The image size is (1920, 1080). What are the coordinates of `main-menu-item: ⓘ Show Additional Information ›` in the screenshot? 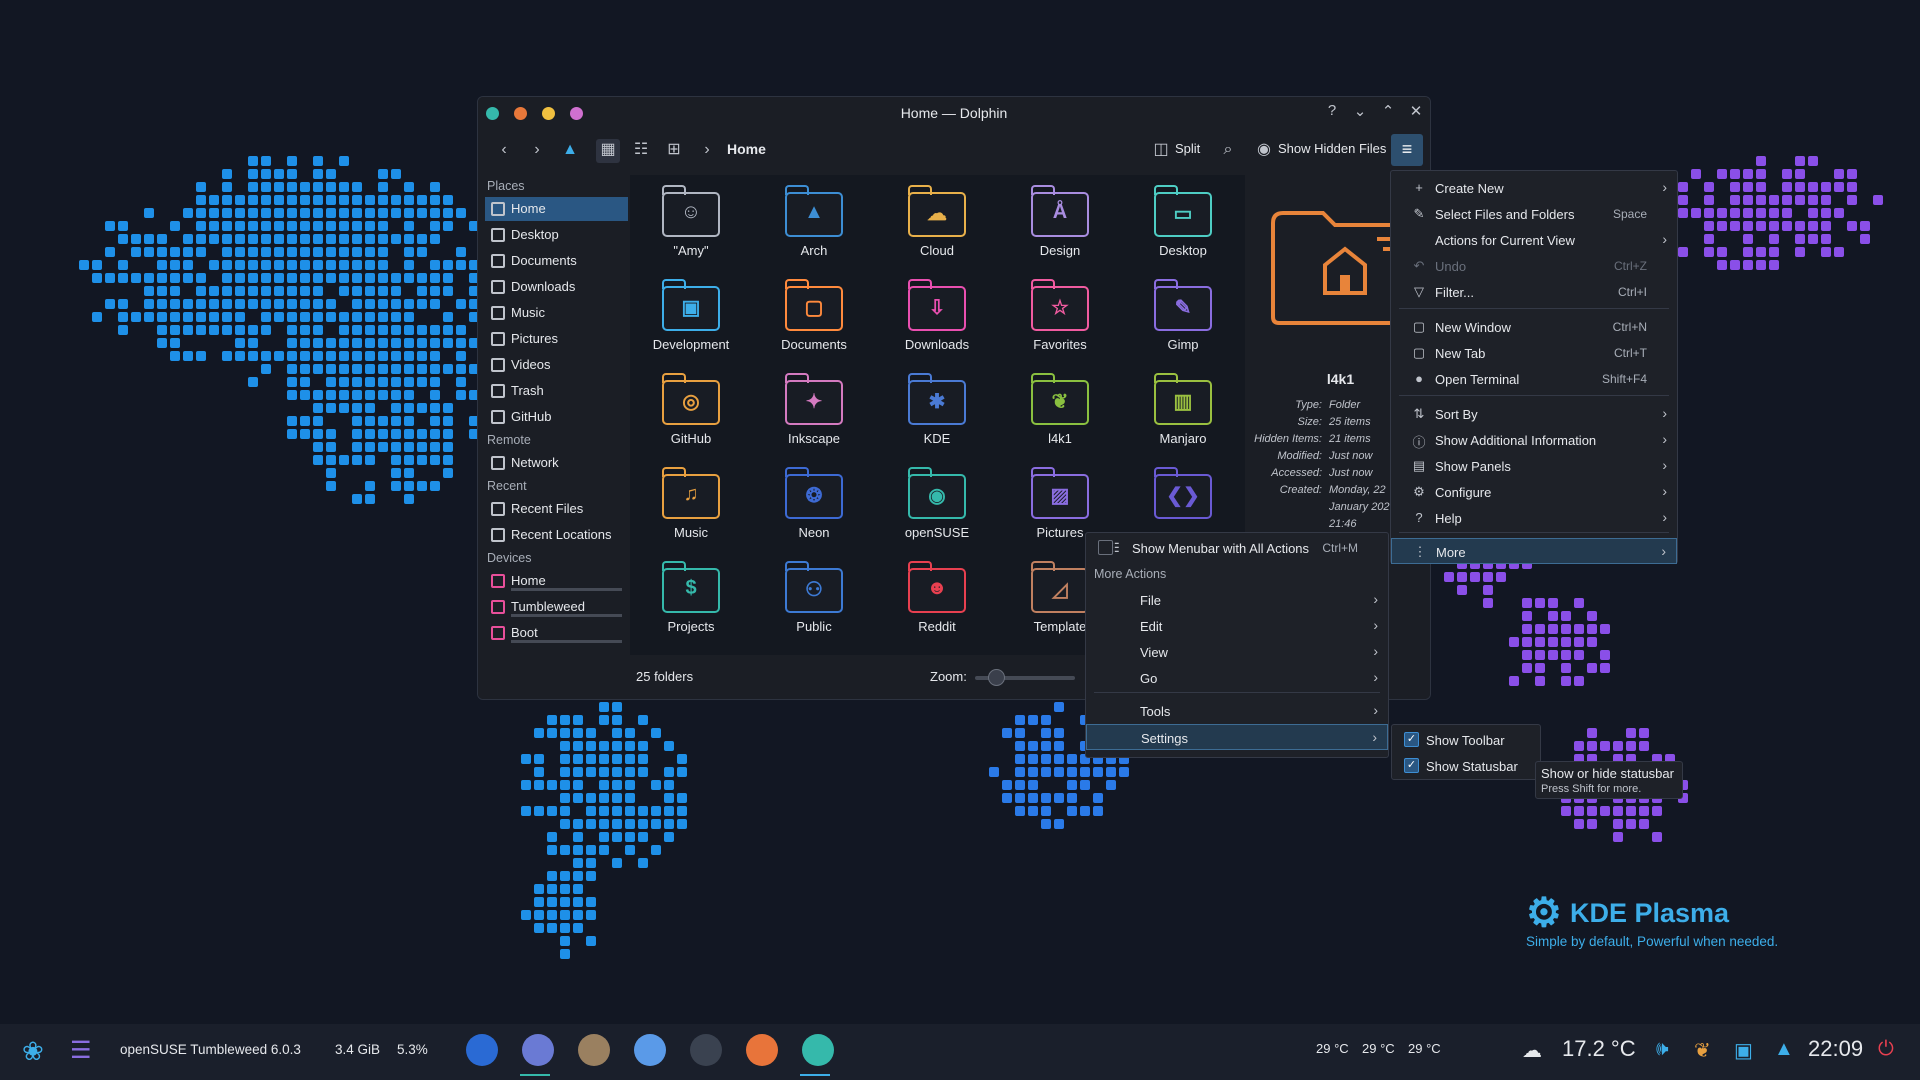 It's located at (1534, 440).